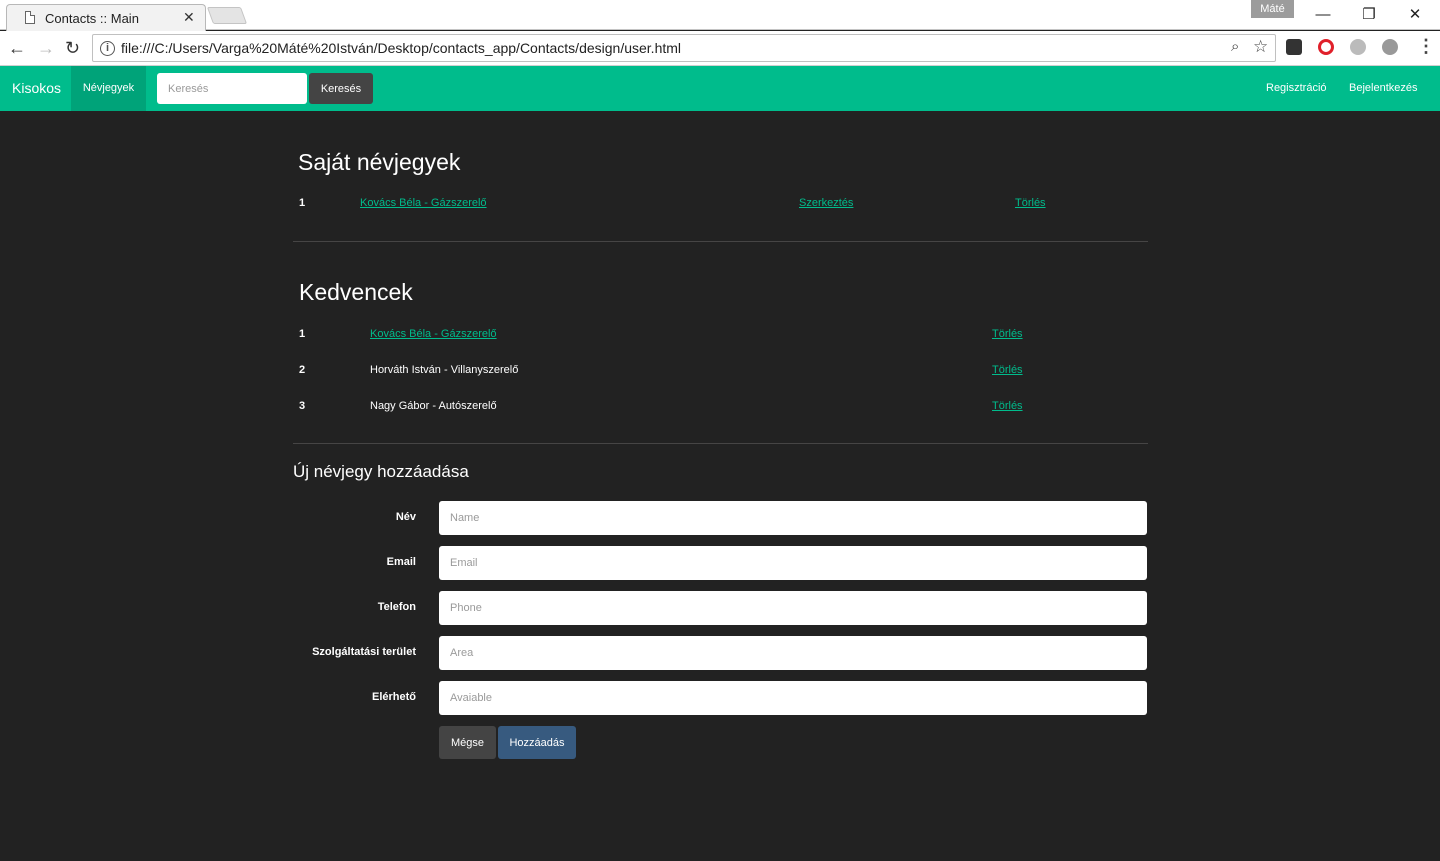 Image resolution: width=1440 pixels, height=861 pixels. I want to click on profile-button: Máté, so click(1272, 9).